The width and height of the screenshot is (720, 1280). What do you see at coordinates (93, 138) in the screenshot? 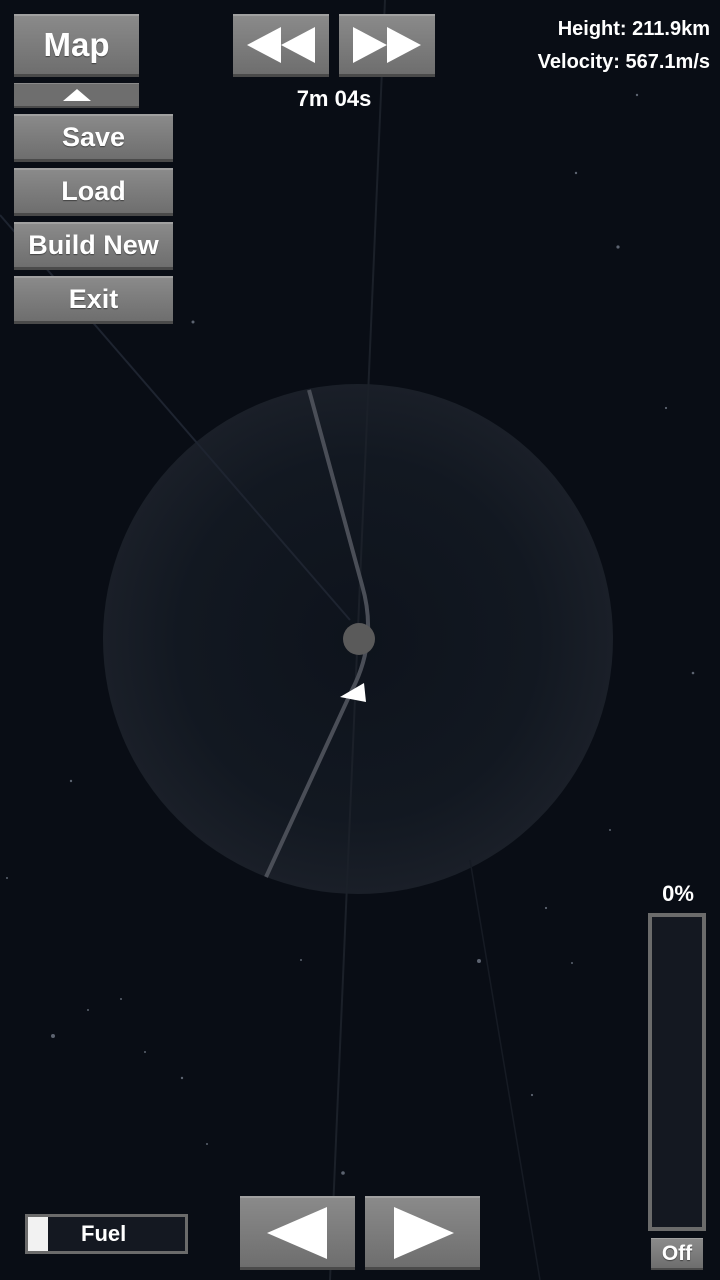
I see `save-button: Save` at bounding box center [93, 138].